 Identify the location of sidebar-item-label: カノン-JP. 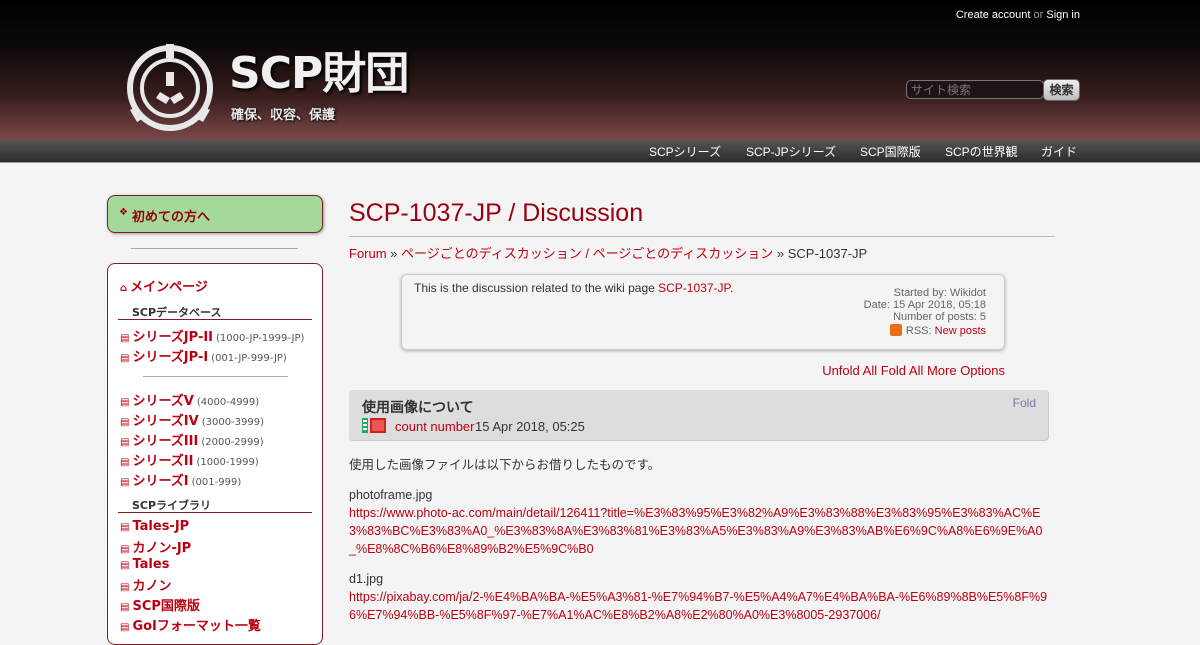
(162, 548).